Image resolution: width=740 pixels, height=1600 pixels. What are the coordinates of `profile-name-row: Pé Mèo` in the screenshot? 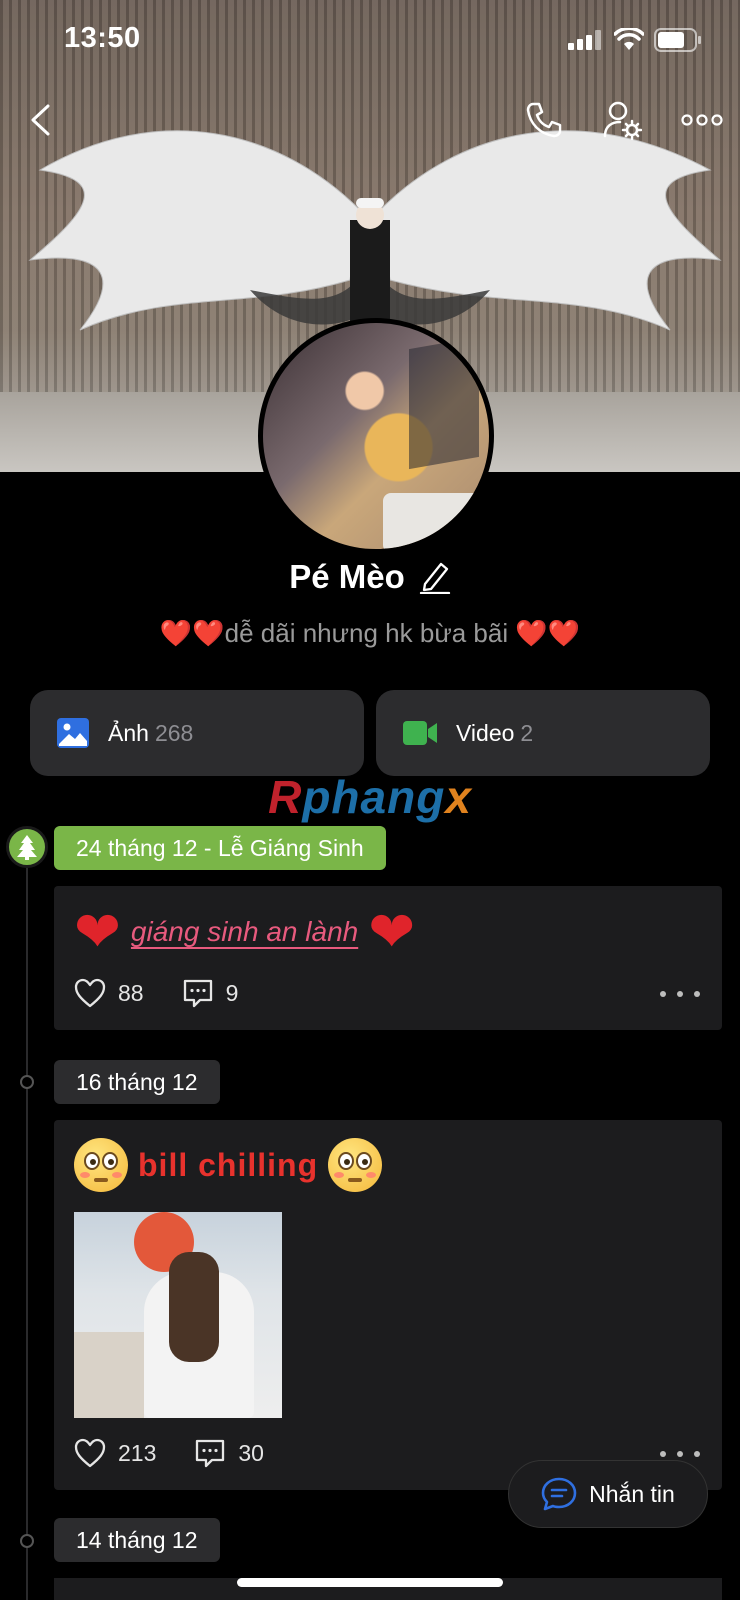 It's located at (370, 577).